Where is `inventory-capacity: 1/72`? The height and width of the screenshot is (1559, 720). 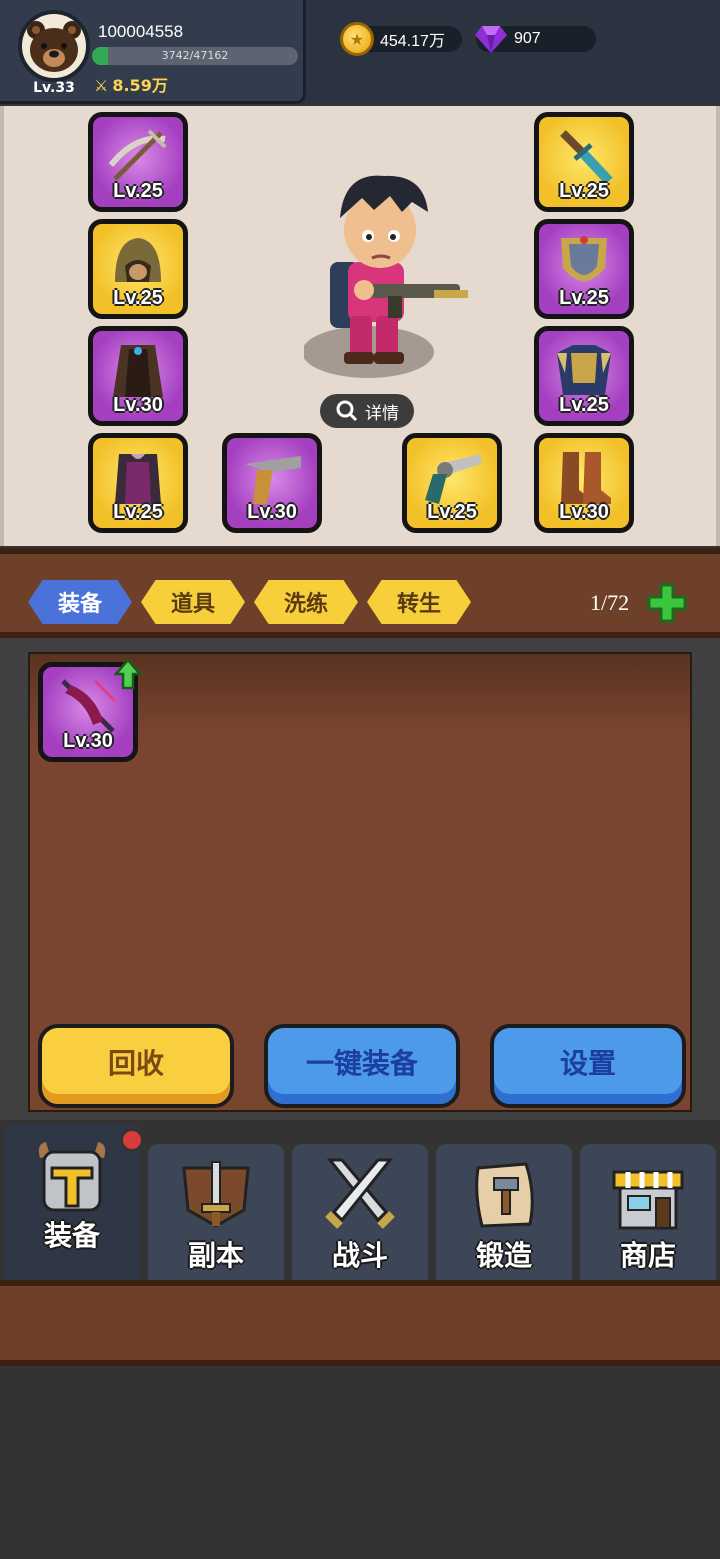
inventory-capacity: 1/72 is located at coordinates (610, 602).